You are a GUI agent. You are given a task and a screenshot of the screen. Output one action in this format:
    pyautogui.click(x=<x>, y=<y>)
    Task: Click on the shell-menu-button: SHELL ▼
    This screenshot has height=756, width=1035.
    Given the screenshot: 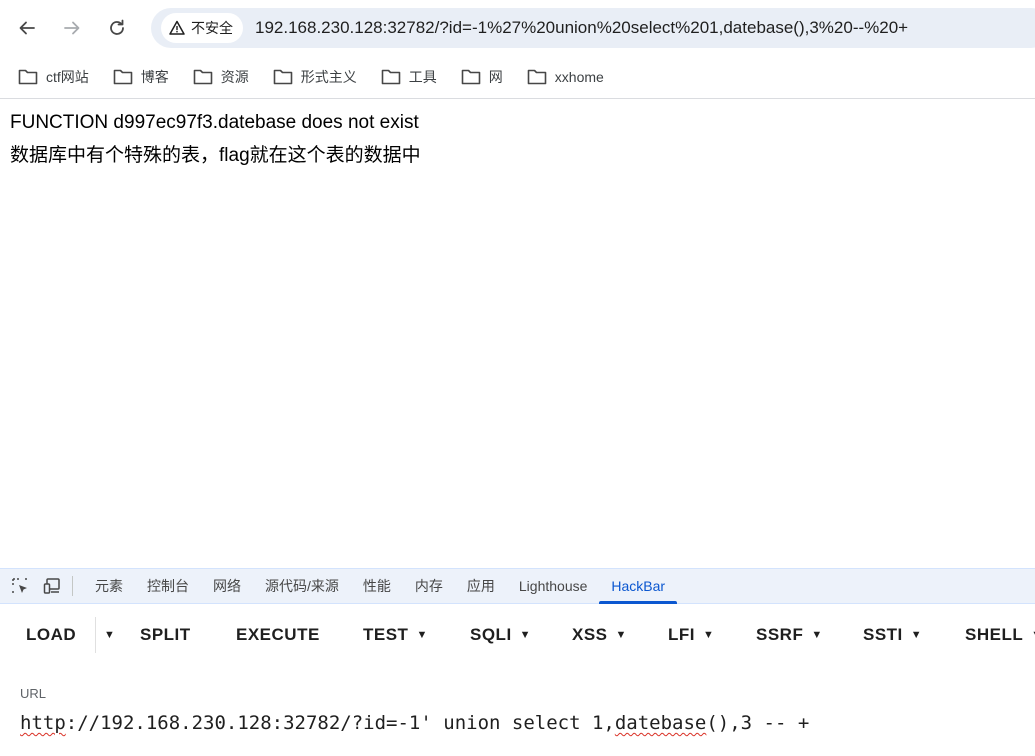 What is the action you would take?
    pyautogui.click(x=995, y=635)
    